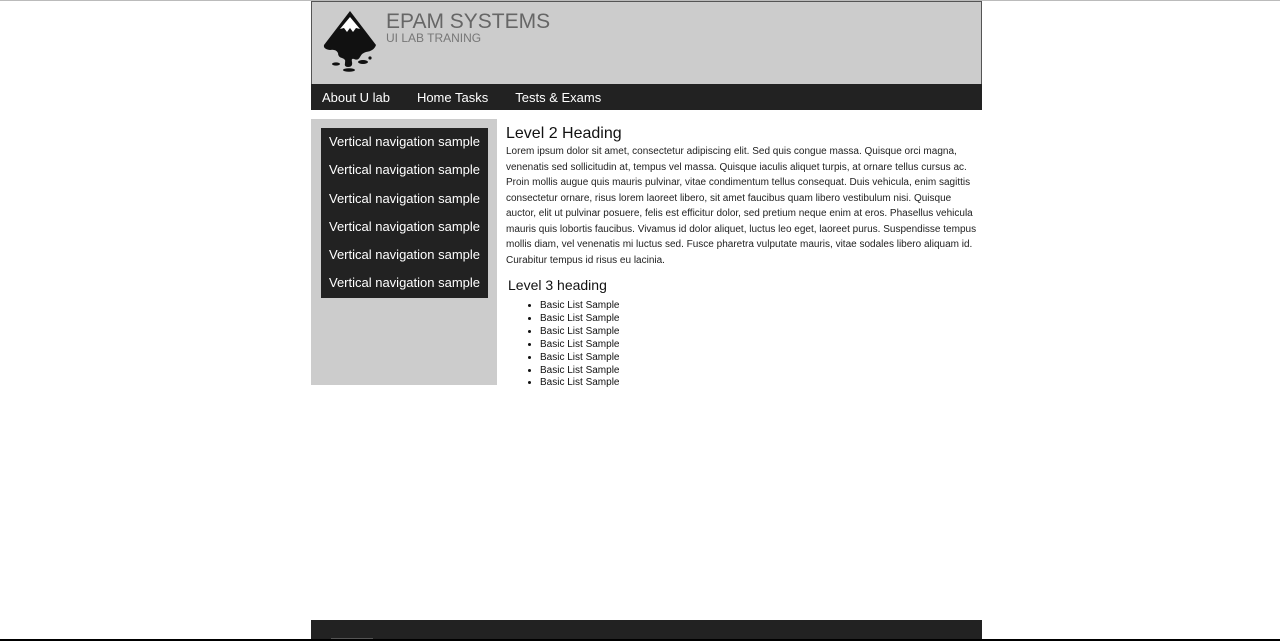 This screenshot has height=641, width=1280. What do you see at coordinates (557, 285) in the screenshot?
I see `level-3-heading: Level 3 heading` at bounding box center [557, 285].